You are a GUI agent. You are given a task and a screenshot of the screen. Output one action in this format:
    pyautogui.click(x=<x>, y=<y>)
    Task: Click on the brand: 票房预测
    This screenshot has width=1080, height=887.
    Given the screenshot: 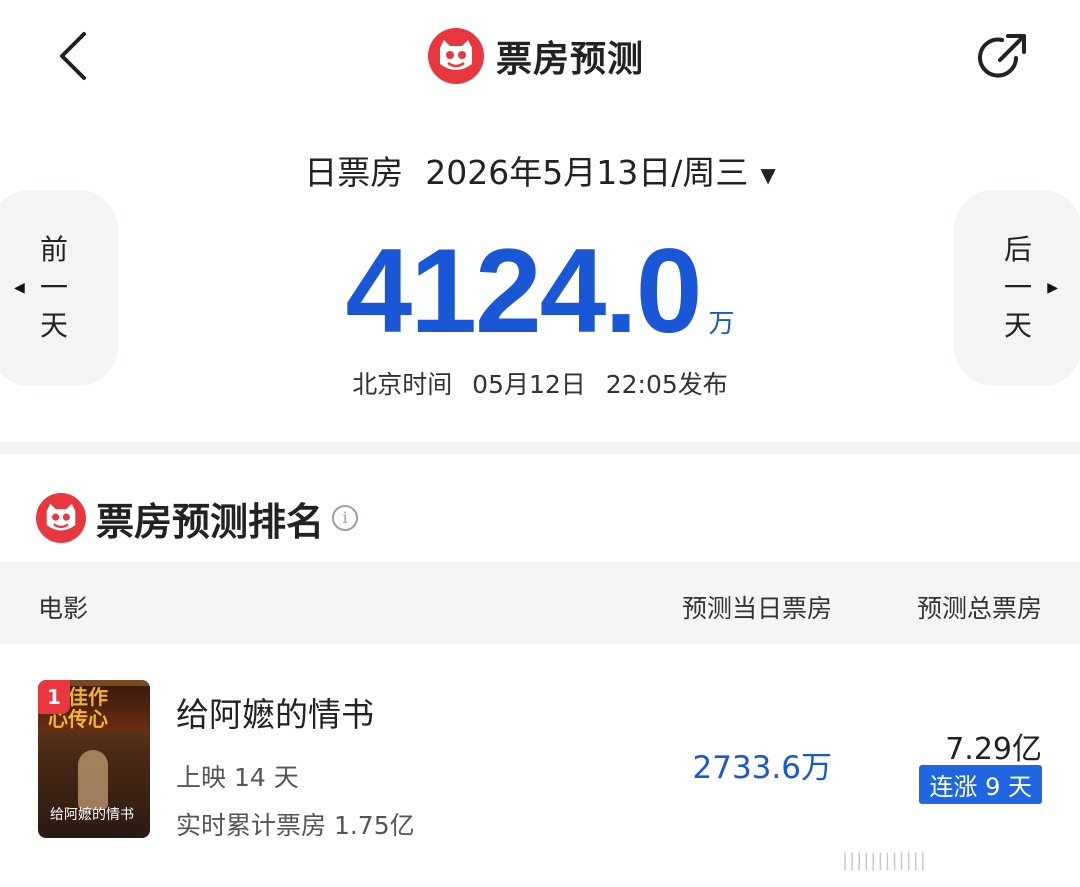 What is the action you would take?
    pyautogui.click(x=536, y=56)
    